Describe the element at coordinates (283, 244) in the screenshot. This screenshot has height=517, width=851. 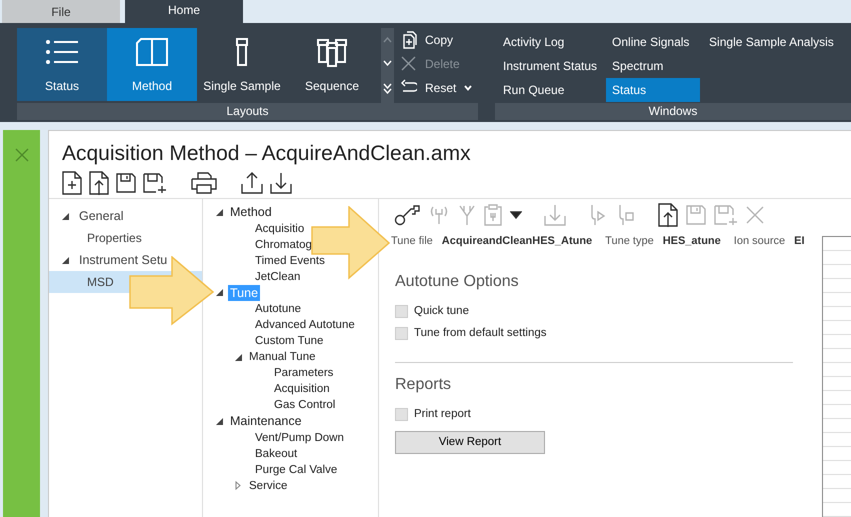
I see `tree-item: Chromatog` at that location.